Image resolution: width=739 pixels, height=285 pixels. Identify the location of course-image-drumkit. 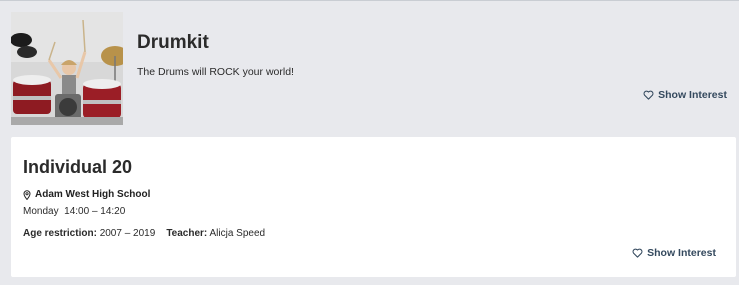
(67, 68).